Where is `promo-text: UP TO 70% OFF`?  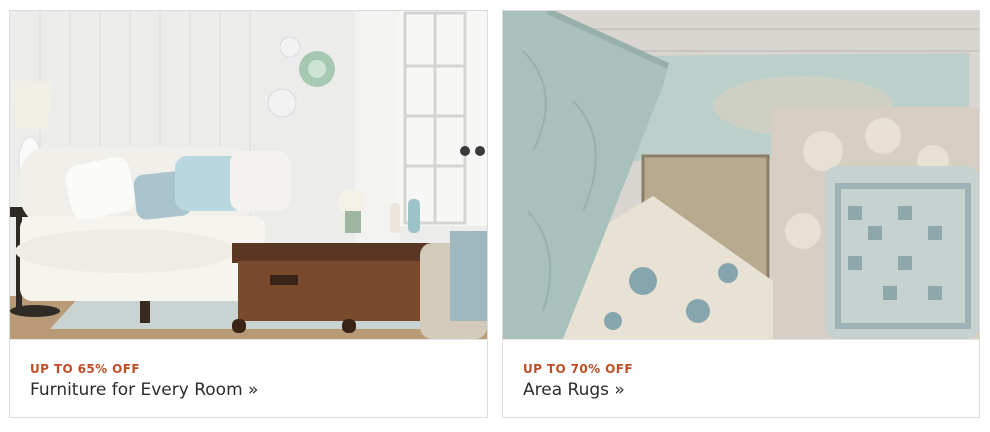 promo-text: UP TO 70% OFF is located at coordinates (578, 369).